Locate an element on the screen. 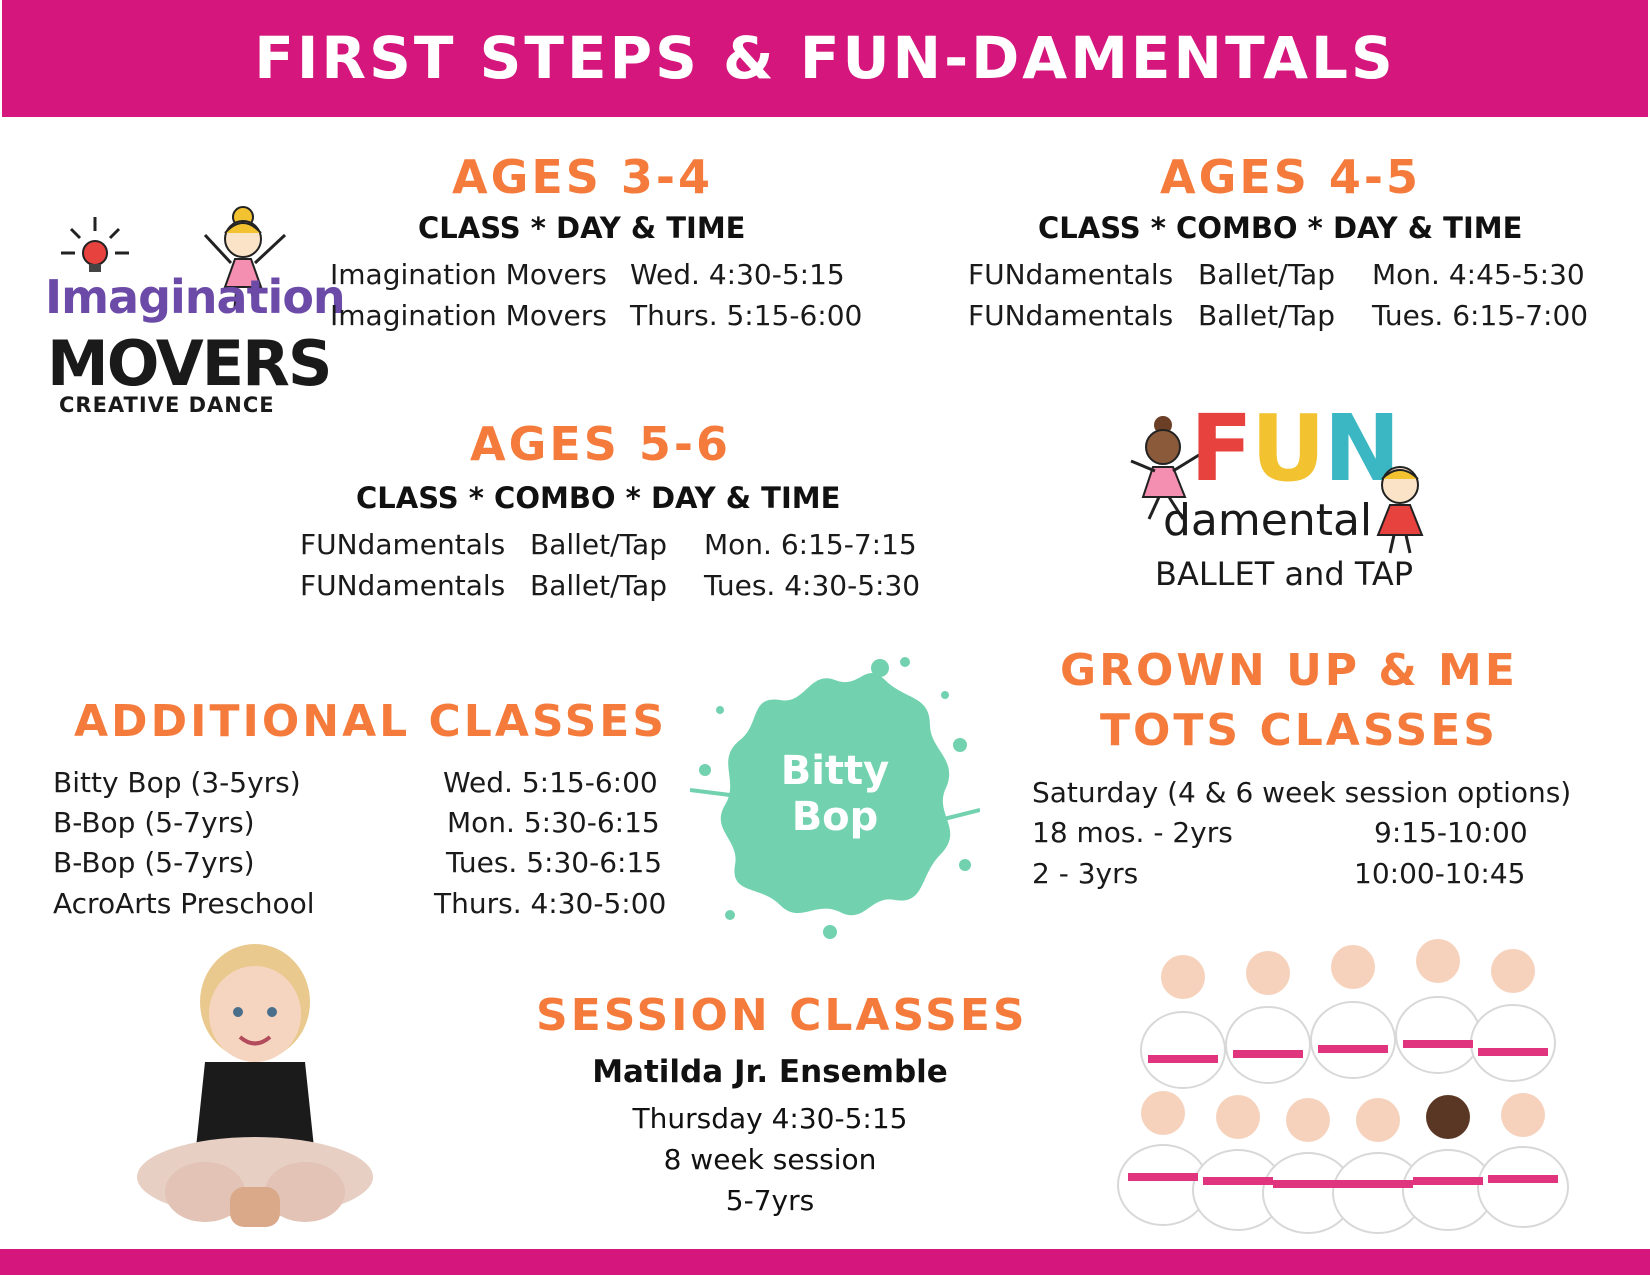 The width and height of the screenshot is (1650, 1275). class-day-time: Tues. 6:15-7:00 is located at coordinates (1480, 315).